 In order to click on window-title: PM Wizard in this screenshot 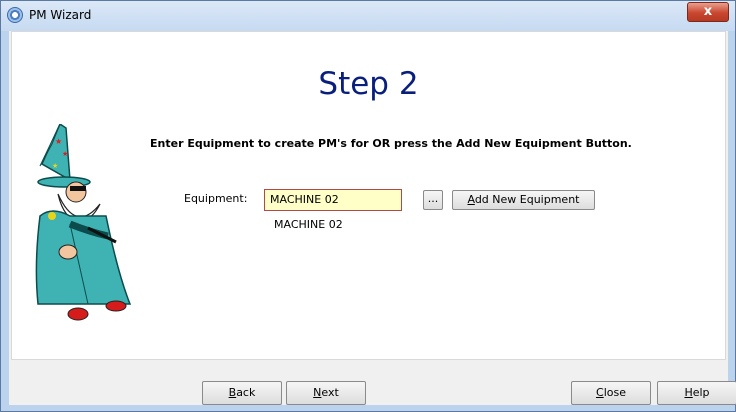, I will do `click(60, 15)`.